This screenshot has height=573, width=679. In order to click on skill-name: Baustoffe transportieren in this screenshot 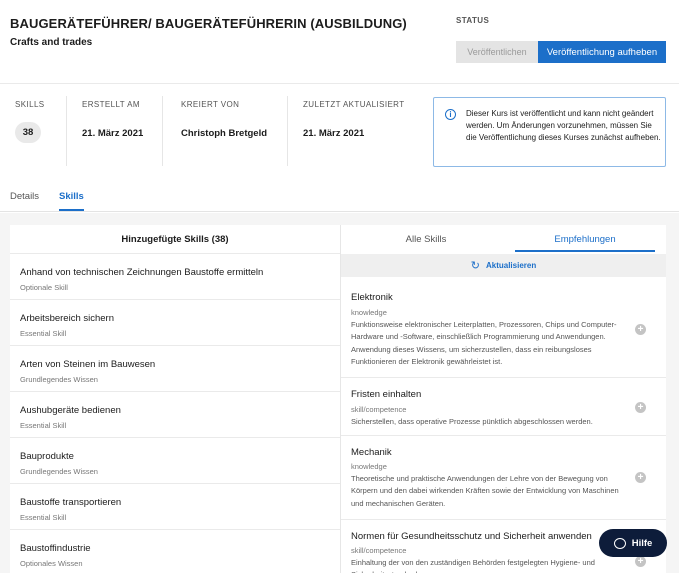, I will do `click(71, 502)`.